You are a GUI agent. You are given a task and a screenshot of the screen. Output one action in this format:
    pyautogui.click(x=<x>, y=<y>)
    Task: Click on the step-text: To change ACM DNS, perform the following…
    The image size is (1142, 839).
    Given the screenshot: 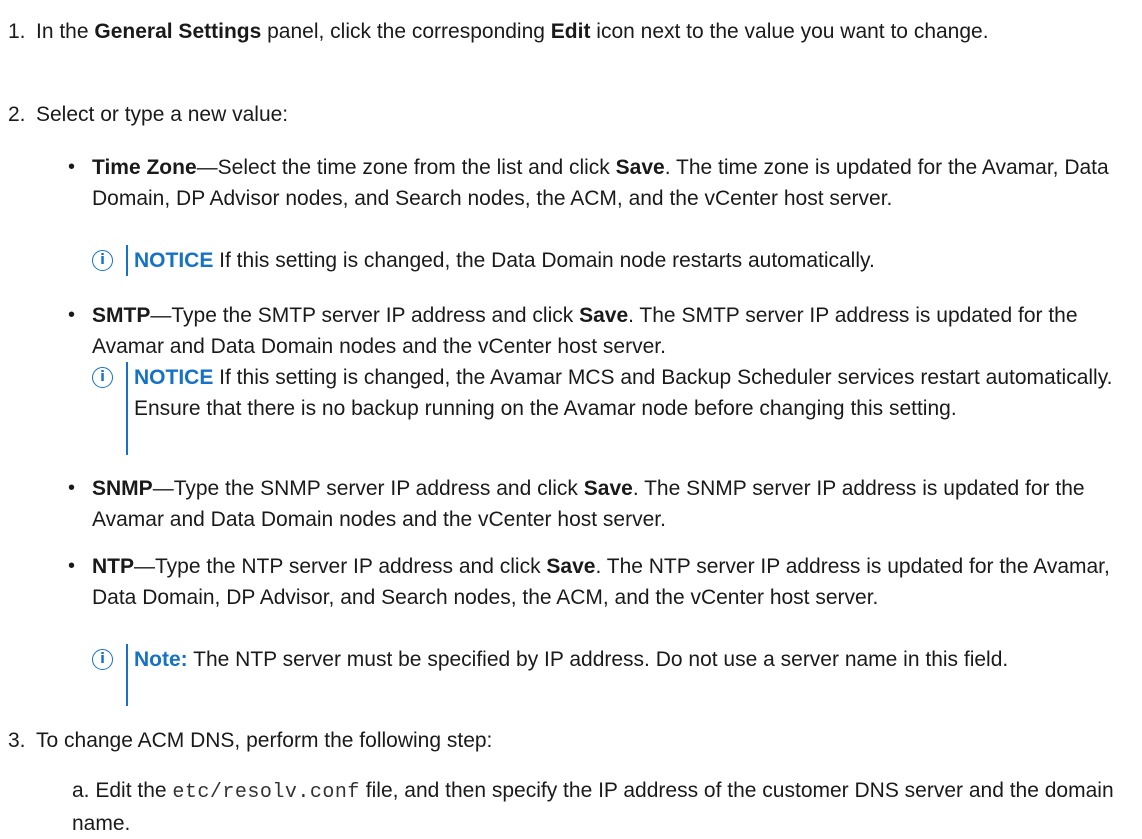 What is the action you would take?
    pyautogui.click(x=264, y=740)
    